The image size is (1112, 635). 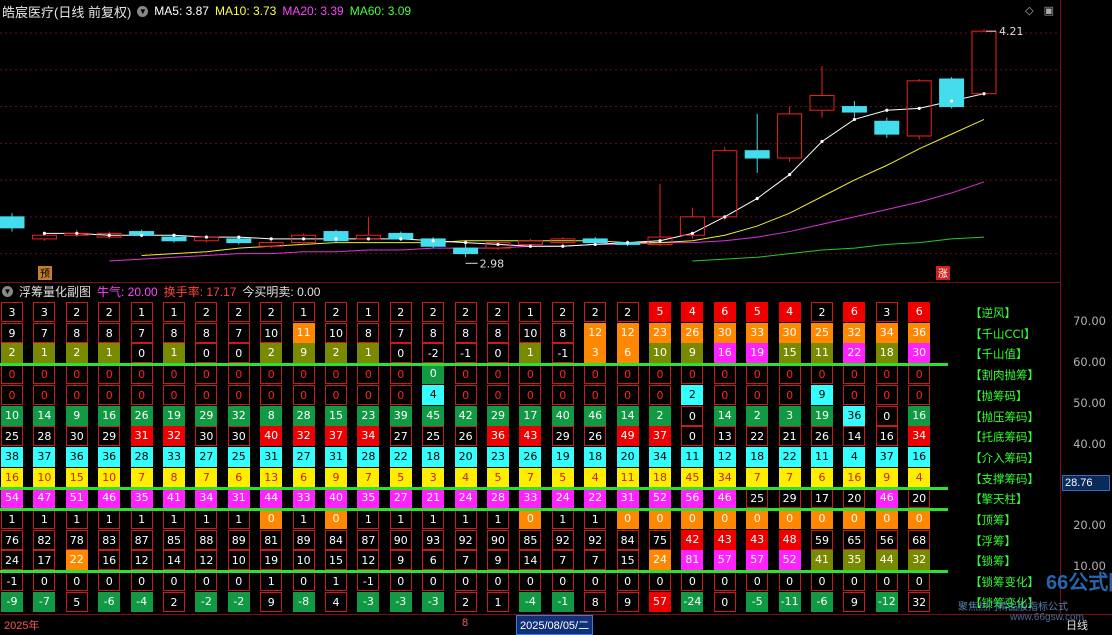 I want to click on indicator-cell: 5, so click(x=757, y=312).